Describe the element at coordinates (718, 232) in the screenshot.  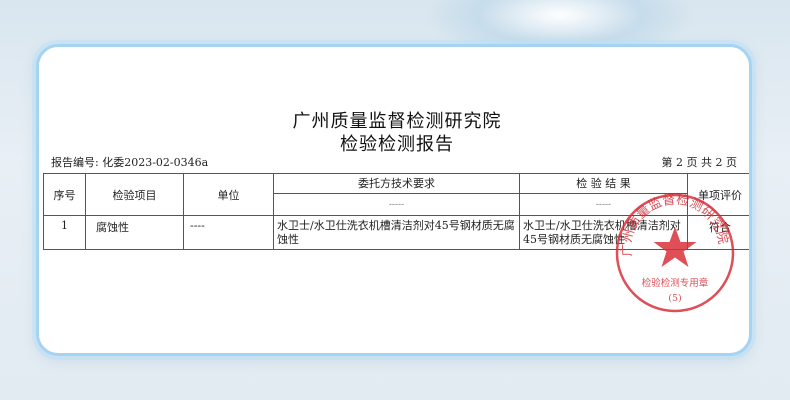
I see `row-evaluation: 符合` at that location.